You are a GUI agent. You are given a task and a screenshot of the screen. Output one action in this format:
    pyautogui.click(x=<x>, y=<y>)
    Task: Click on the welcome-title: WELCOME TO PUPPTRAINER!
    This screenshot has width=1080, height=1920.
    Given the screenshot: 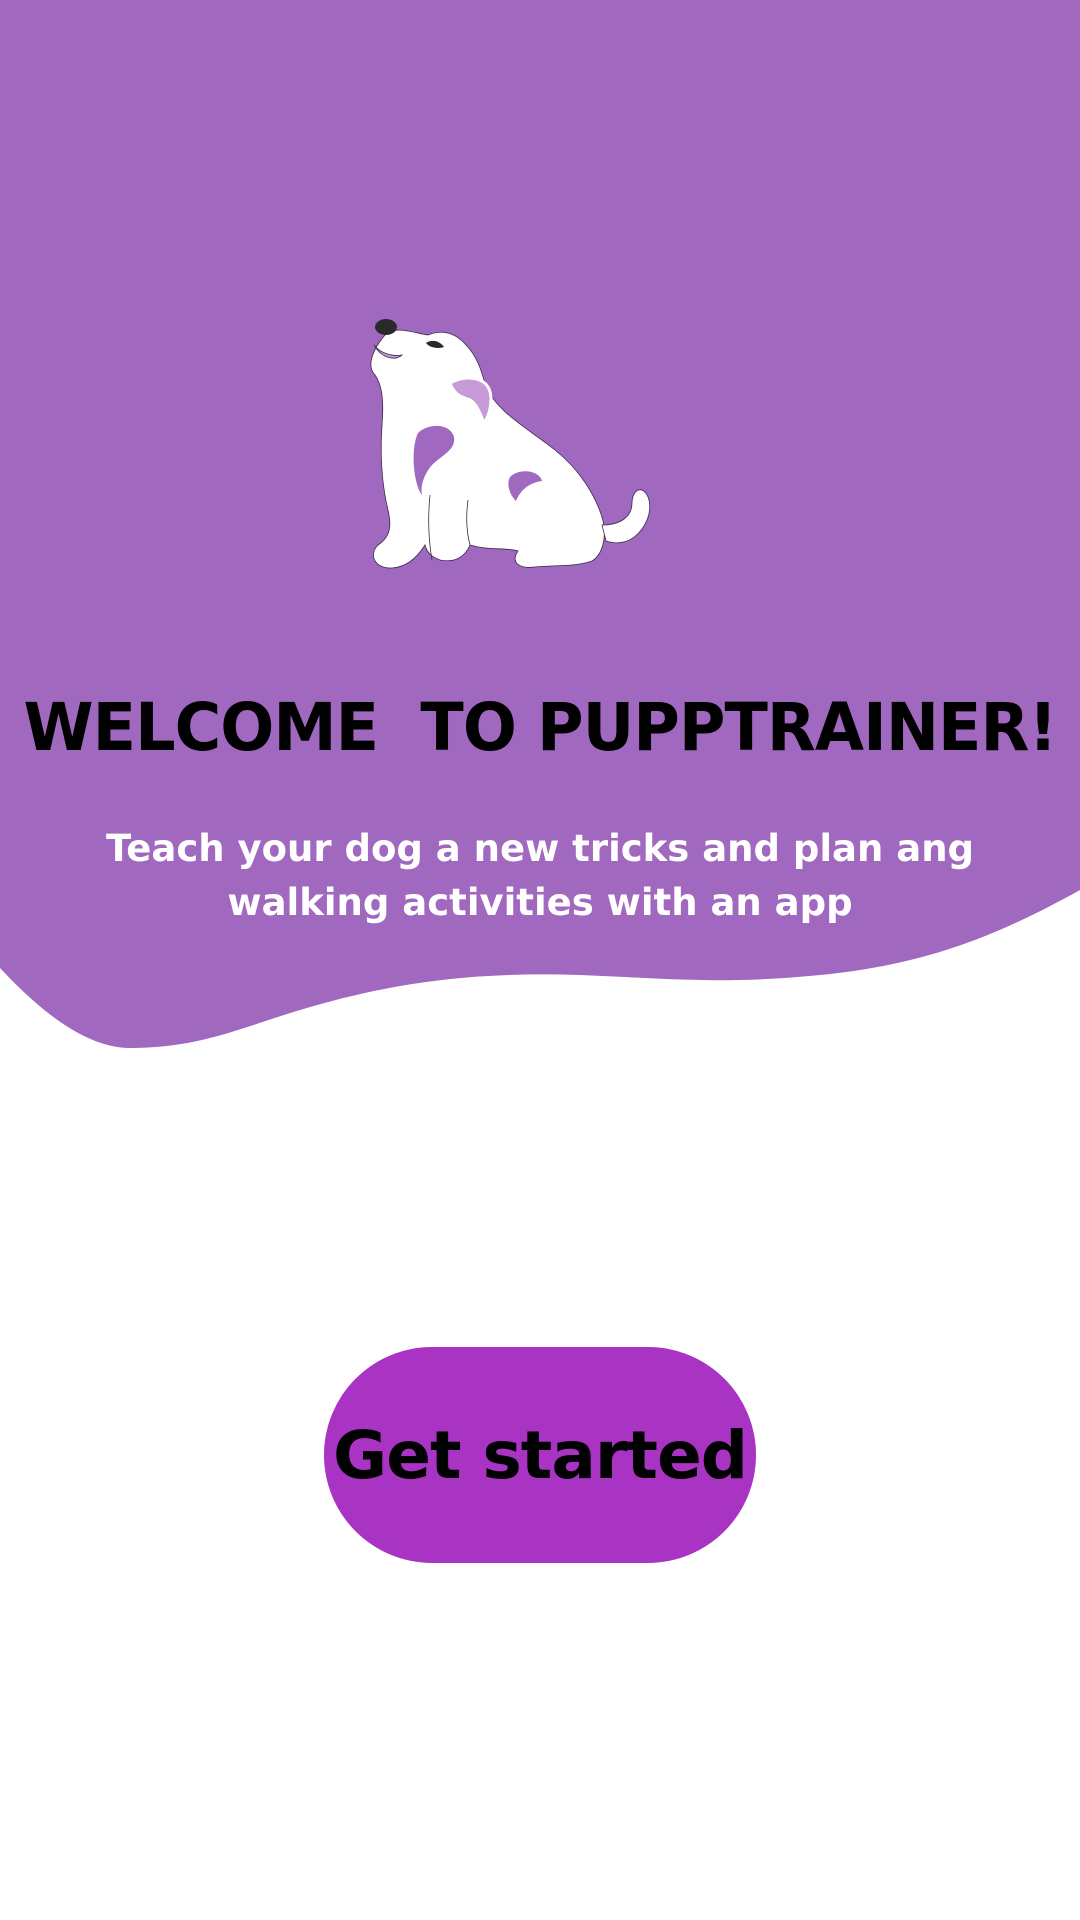 What is the action you would take?
    pyautogui.click(x=540, y=727)
    